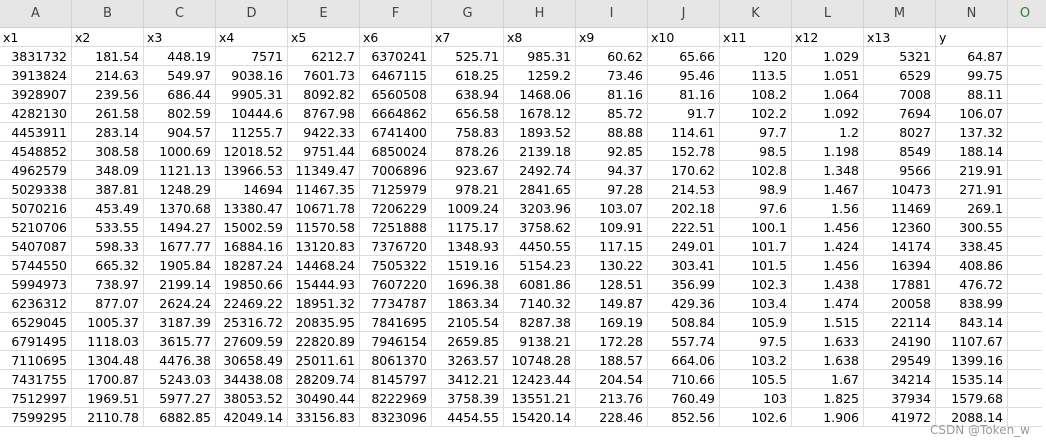 The height and width of the screenshot is (445, 1046). Describe the element at coordinates (468, 37) in the screenshot. I see `header-cell: x7` at that location.